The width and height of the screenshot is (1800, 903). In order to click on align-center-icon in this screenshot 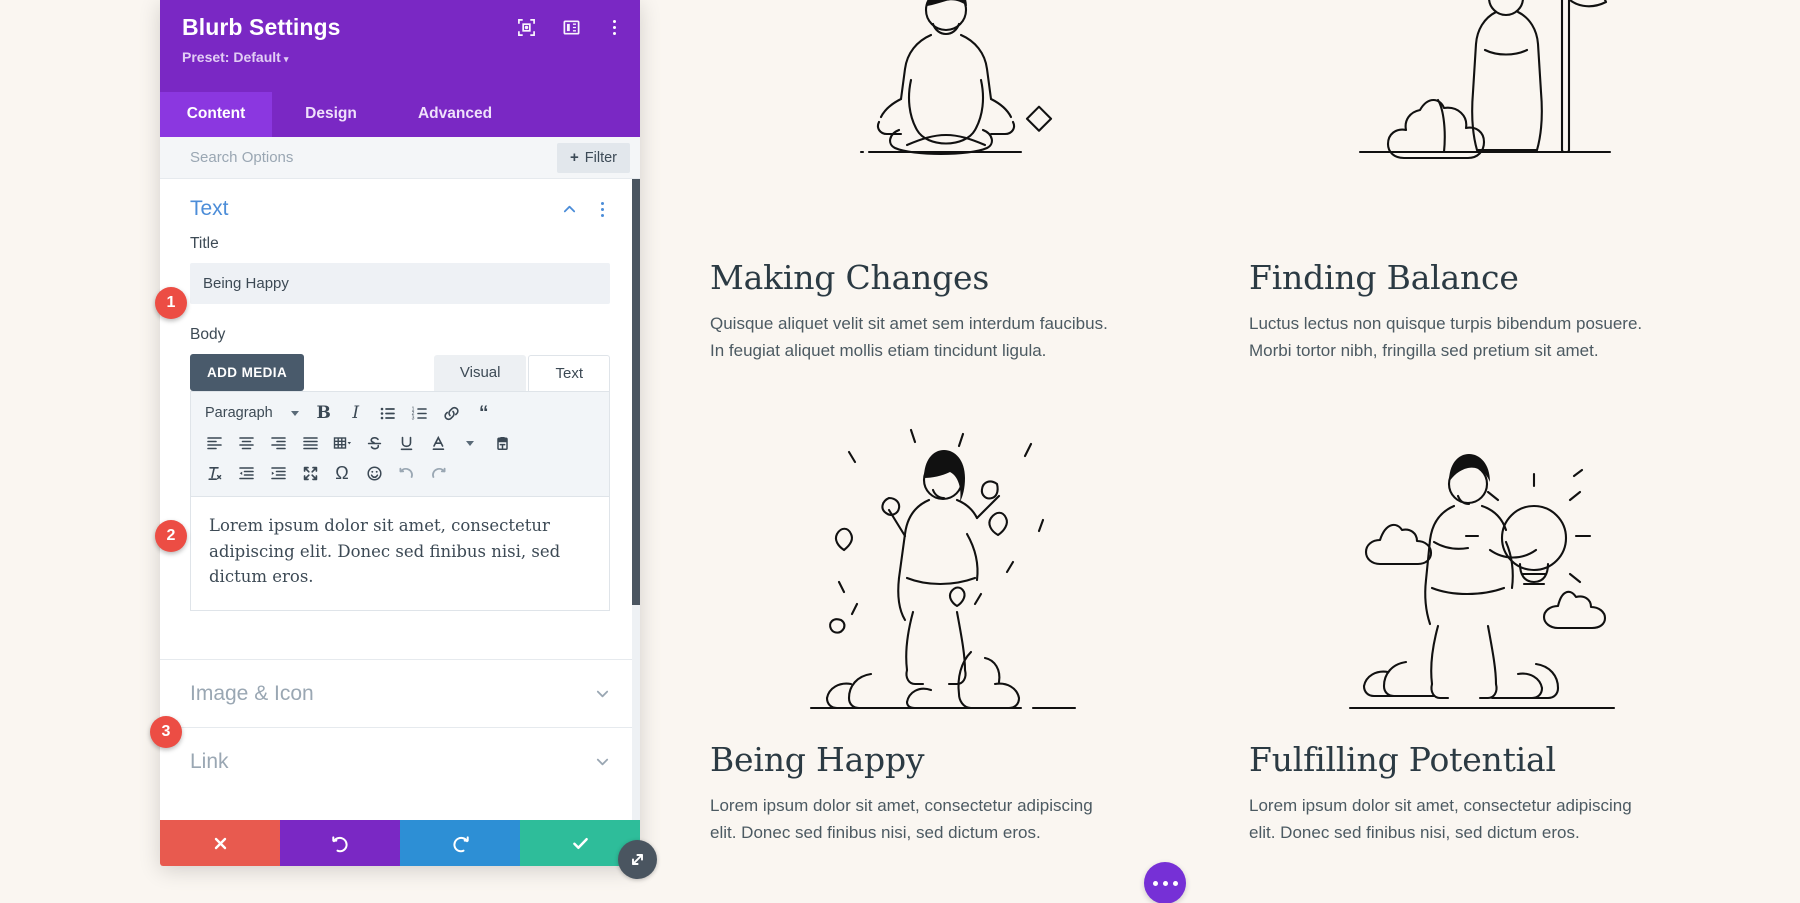, I will do `click(246, 443)`.